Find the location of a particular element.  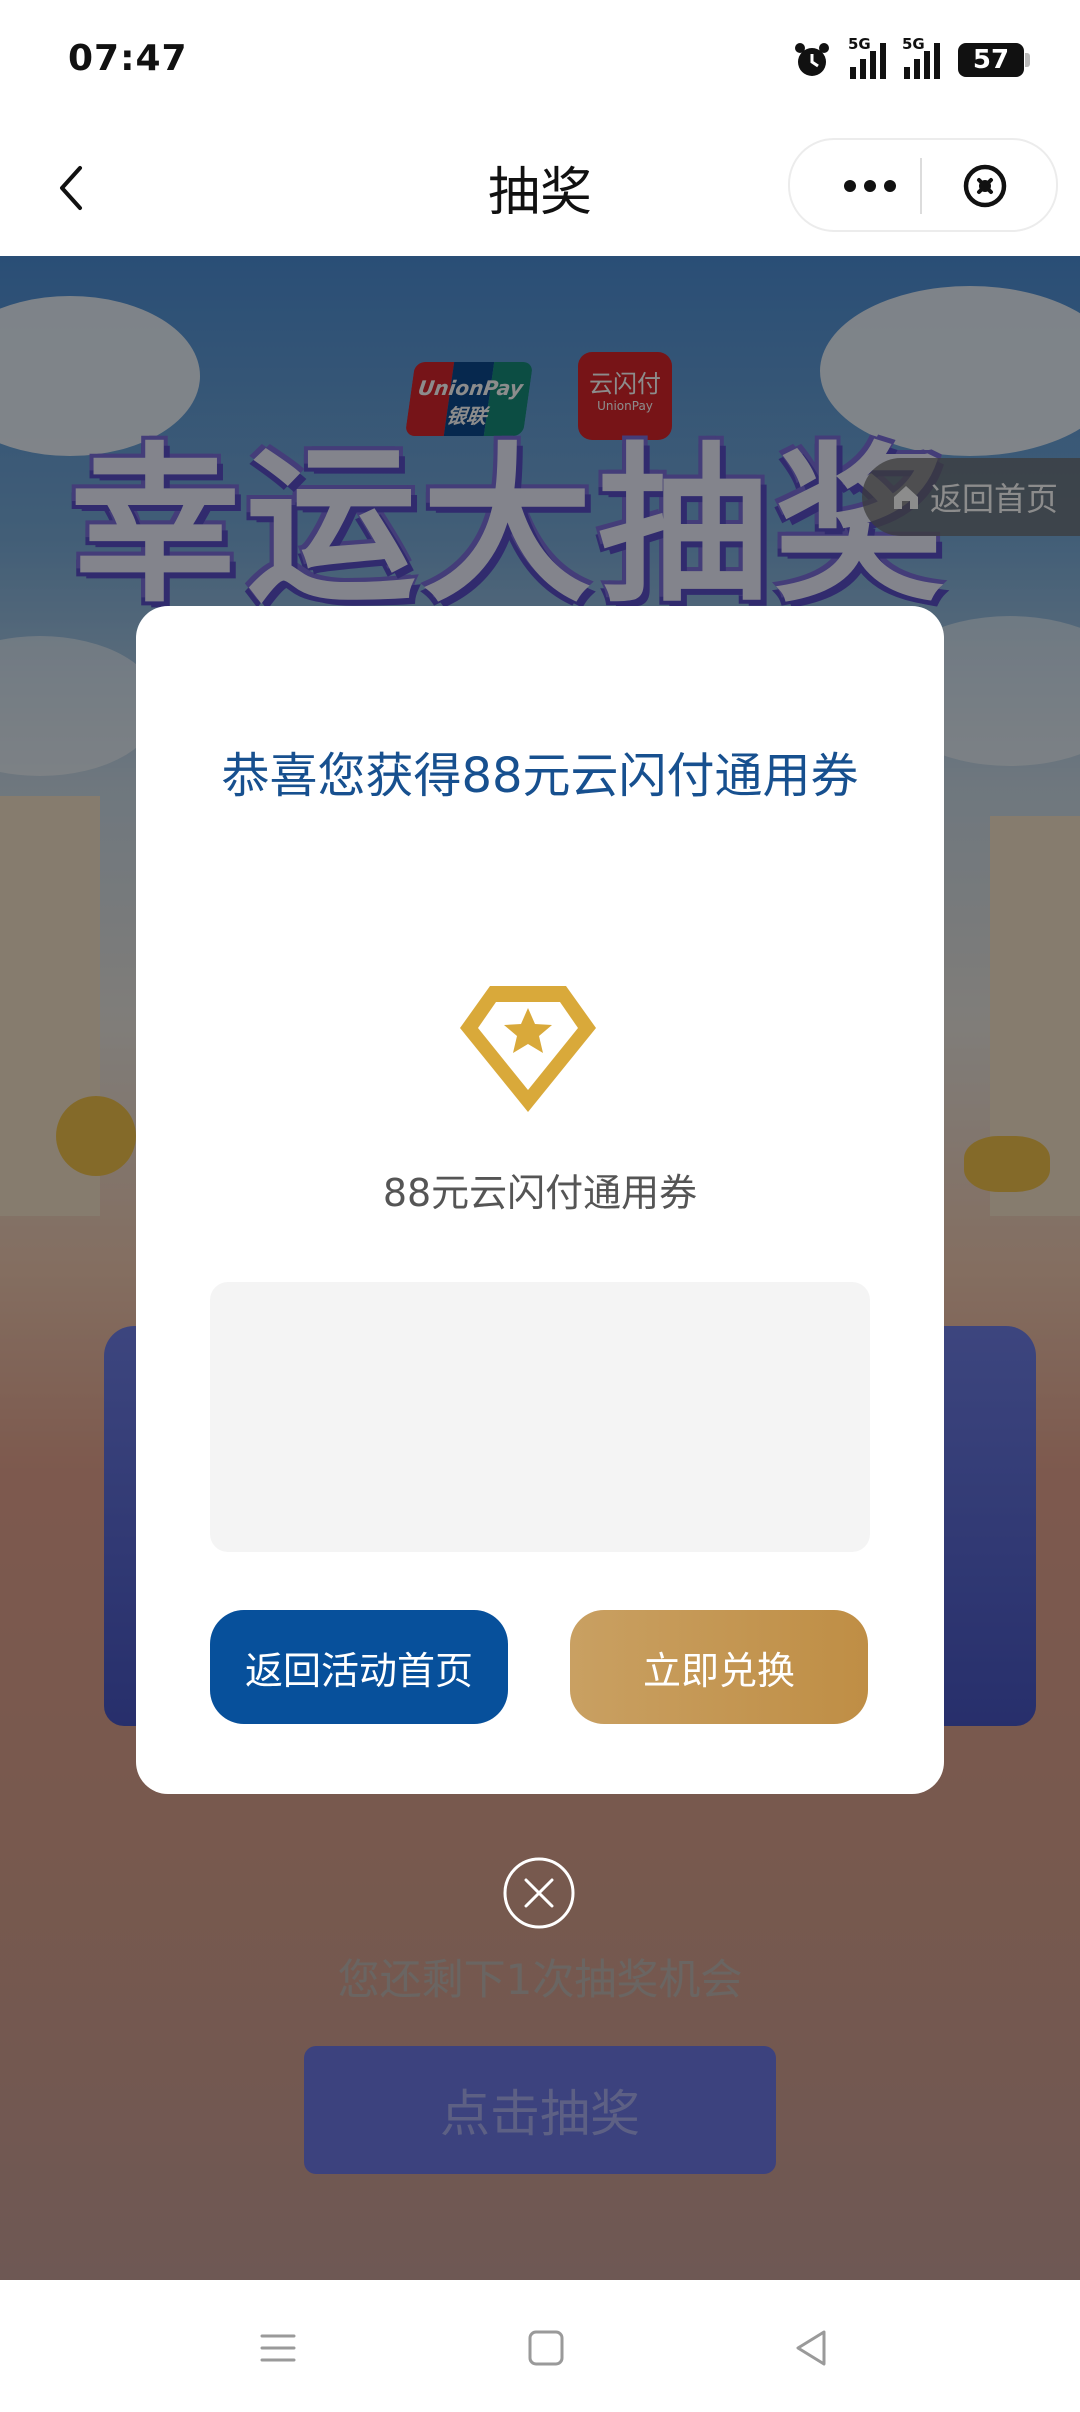

more-dots-icon is located at coordinates (870, 186).